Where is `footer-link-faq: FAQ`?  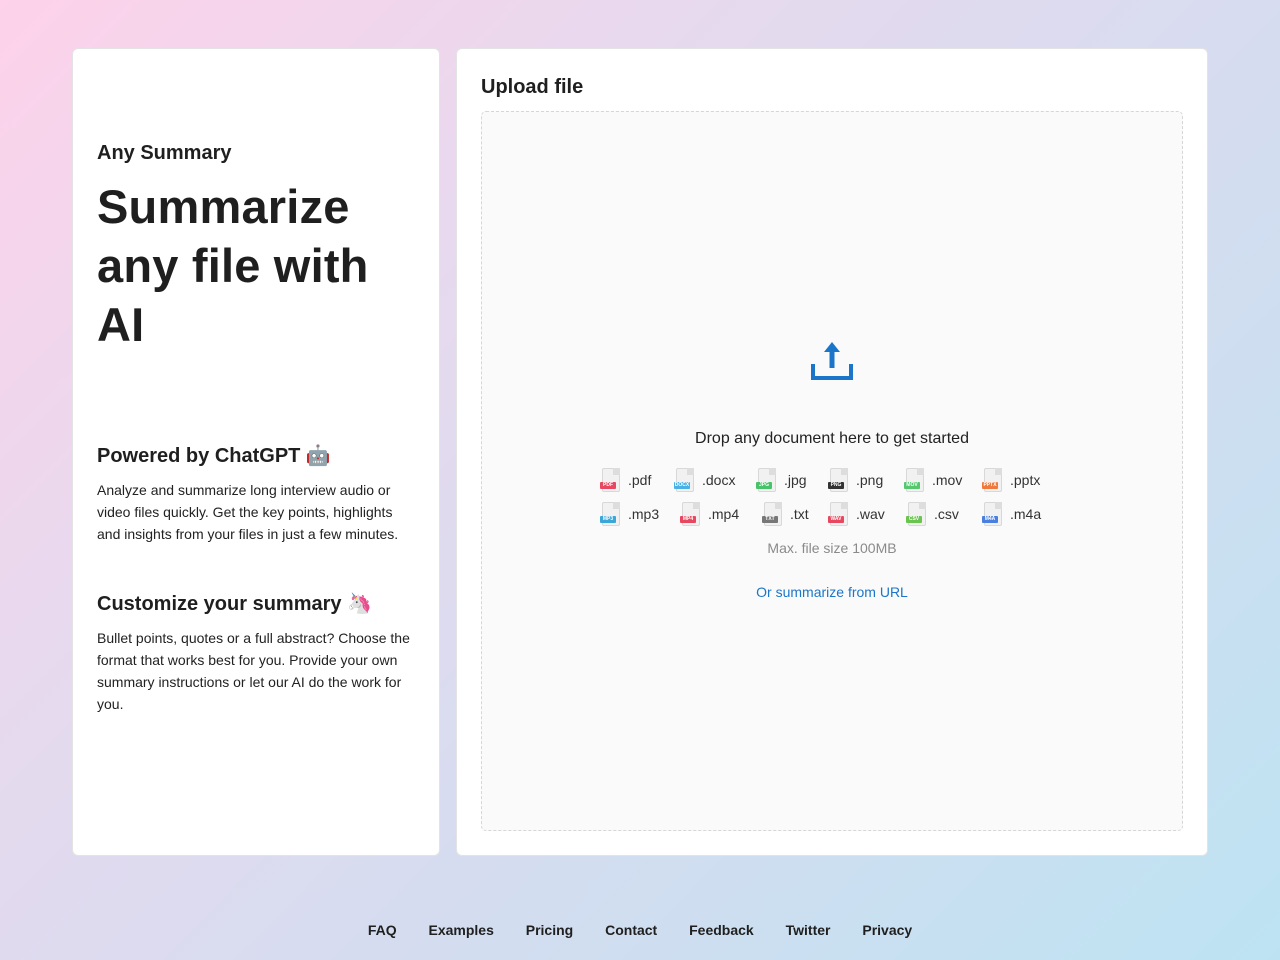
footer-link-faq: FAQ is located at coordinates (382, 930).